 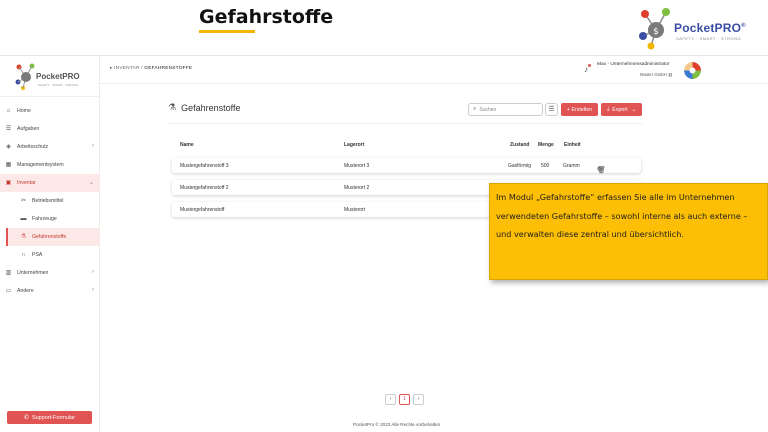 I want to click on support-form-button: ✆ Support-Formular, so click(x=49, y=417).